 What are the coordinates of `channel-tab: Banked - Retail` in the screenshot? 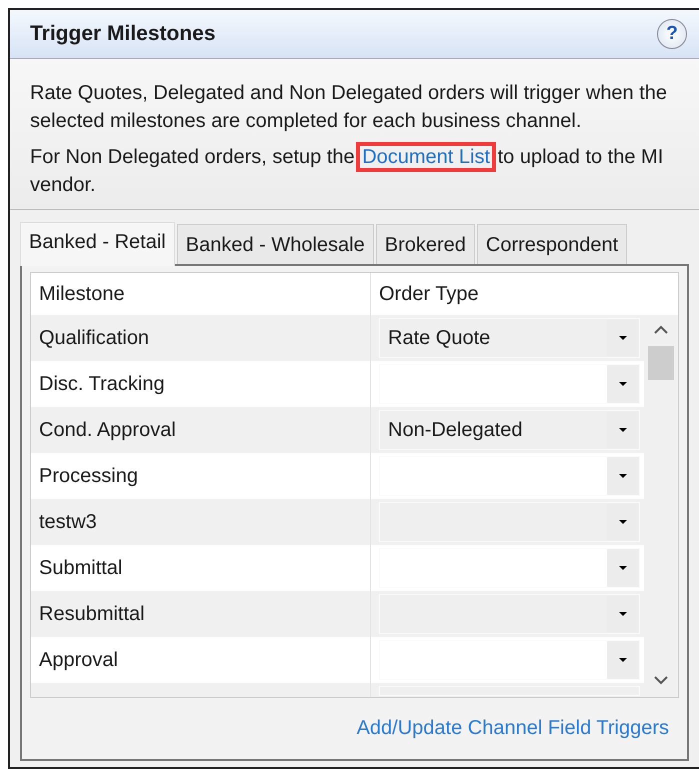 It's located at (97, 244).